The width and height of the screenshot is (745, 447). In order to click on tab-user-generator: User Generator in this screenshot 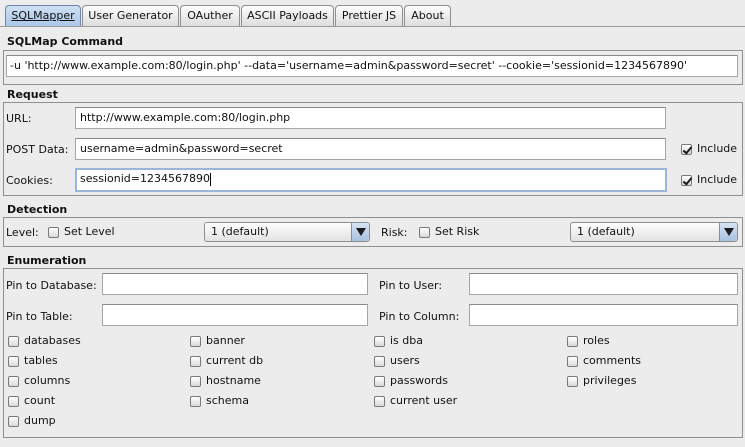, I will do `click(130, 16)`.